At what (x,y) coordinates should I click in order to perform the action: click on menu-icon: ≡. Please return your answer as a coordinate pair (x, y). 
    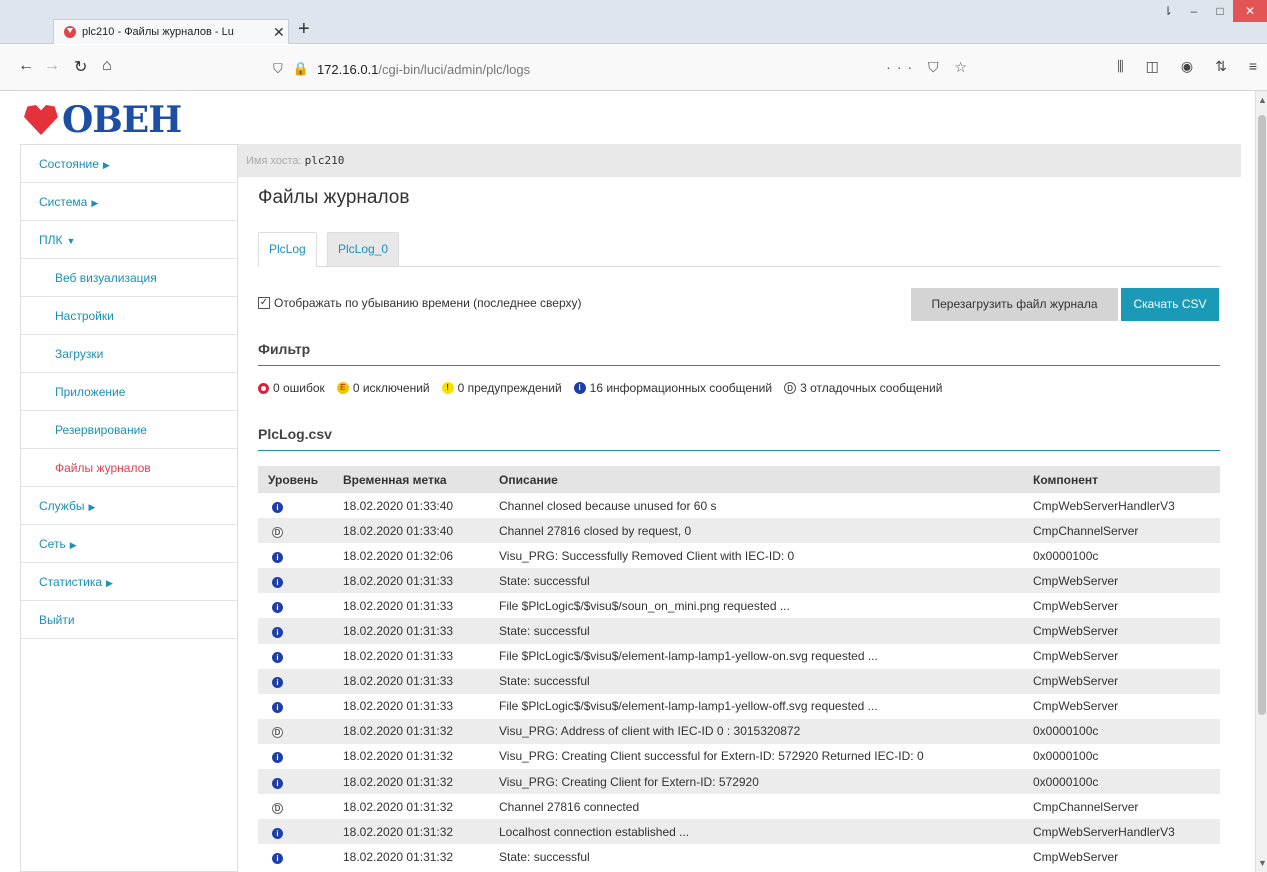
    Looking at the image, I should click on (1253, 66).